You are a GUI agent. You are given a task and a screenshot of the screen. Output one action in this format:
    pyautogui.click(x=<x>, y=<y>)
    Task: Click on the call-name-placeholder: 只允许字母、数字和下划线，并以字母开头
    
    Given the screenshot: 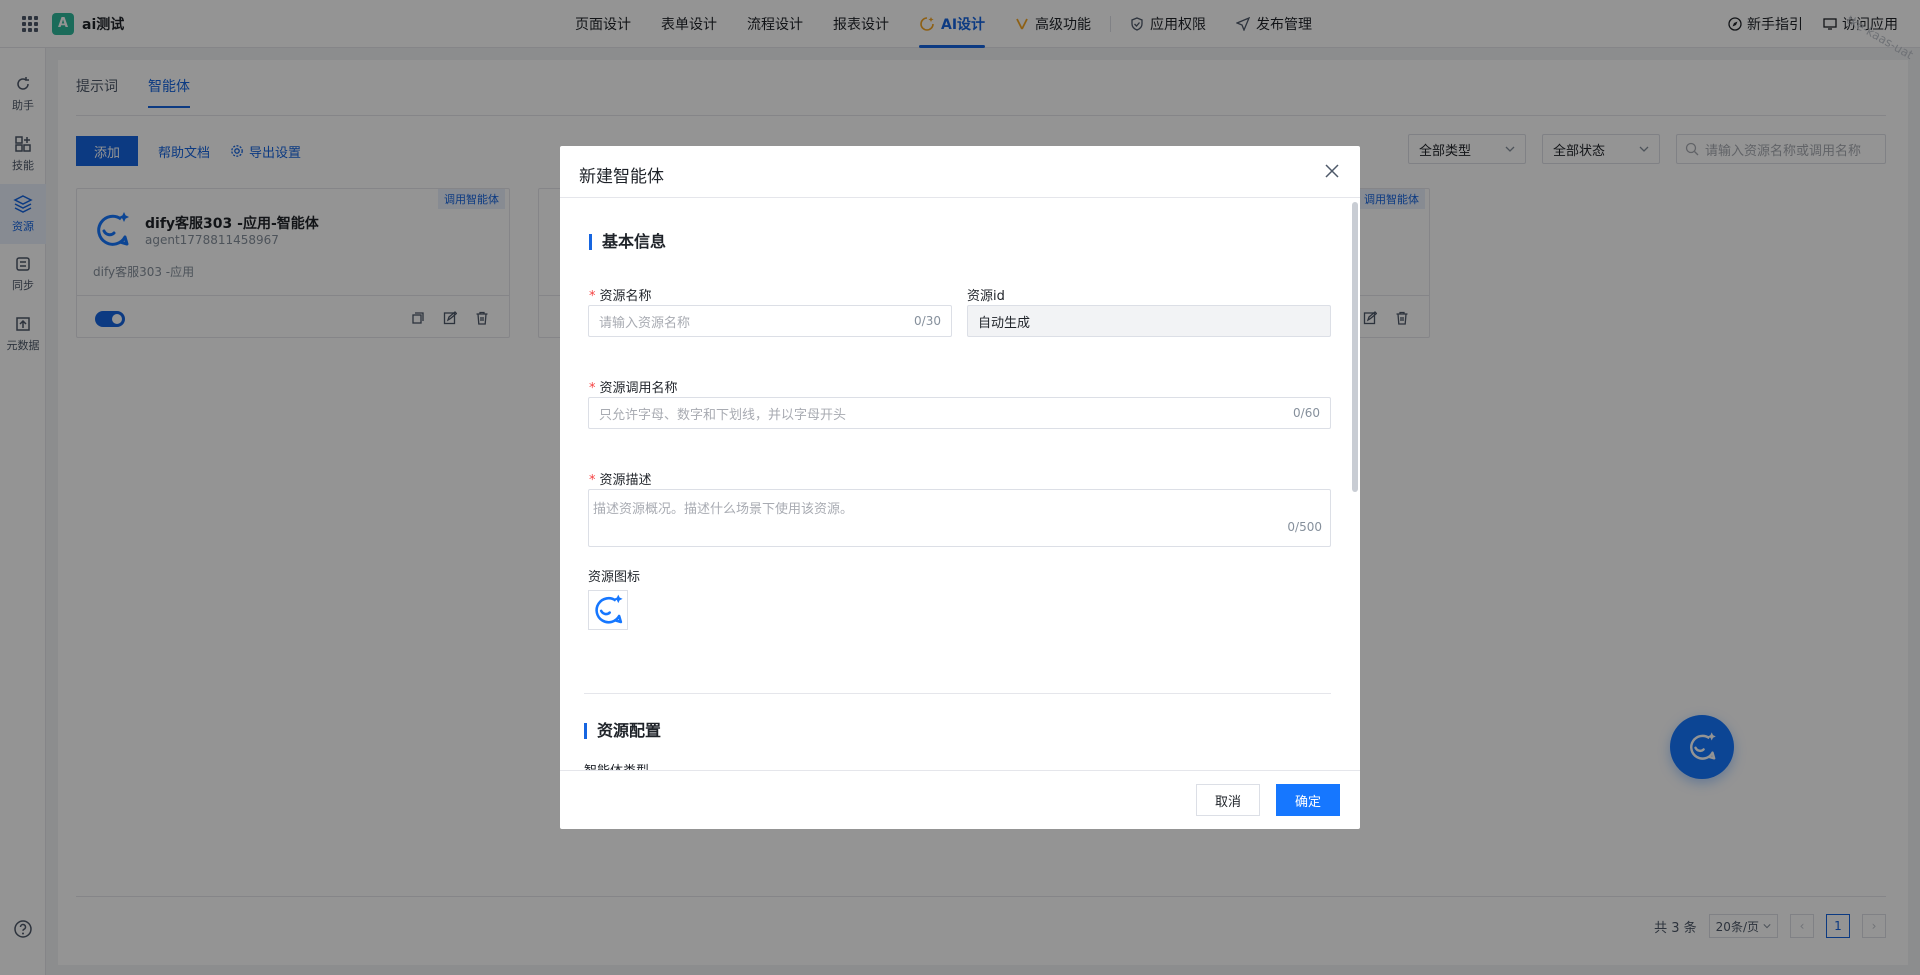 What is the action you would take?
    pyautogui.click(x=723, y=415)
    